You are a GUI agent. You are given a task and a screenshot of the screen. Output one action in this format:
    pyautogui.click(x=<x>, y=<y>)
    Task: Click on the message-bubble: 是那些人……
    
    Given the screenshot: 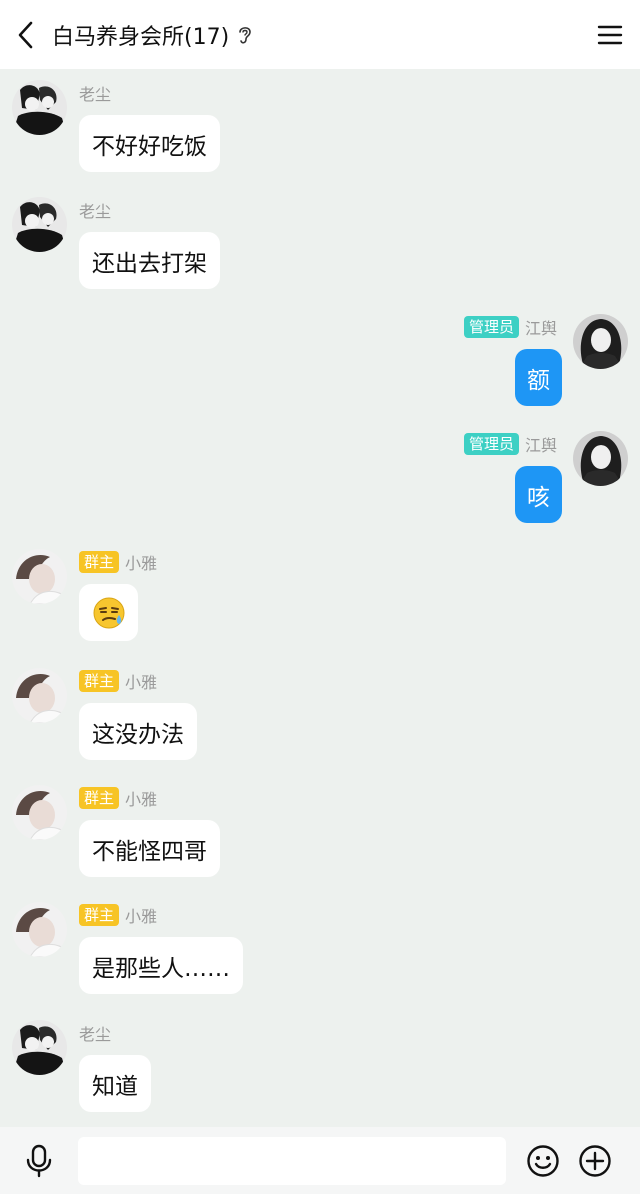 What is the action you would take?
    pyautogui.click(x=161, y=965)
    